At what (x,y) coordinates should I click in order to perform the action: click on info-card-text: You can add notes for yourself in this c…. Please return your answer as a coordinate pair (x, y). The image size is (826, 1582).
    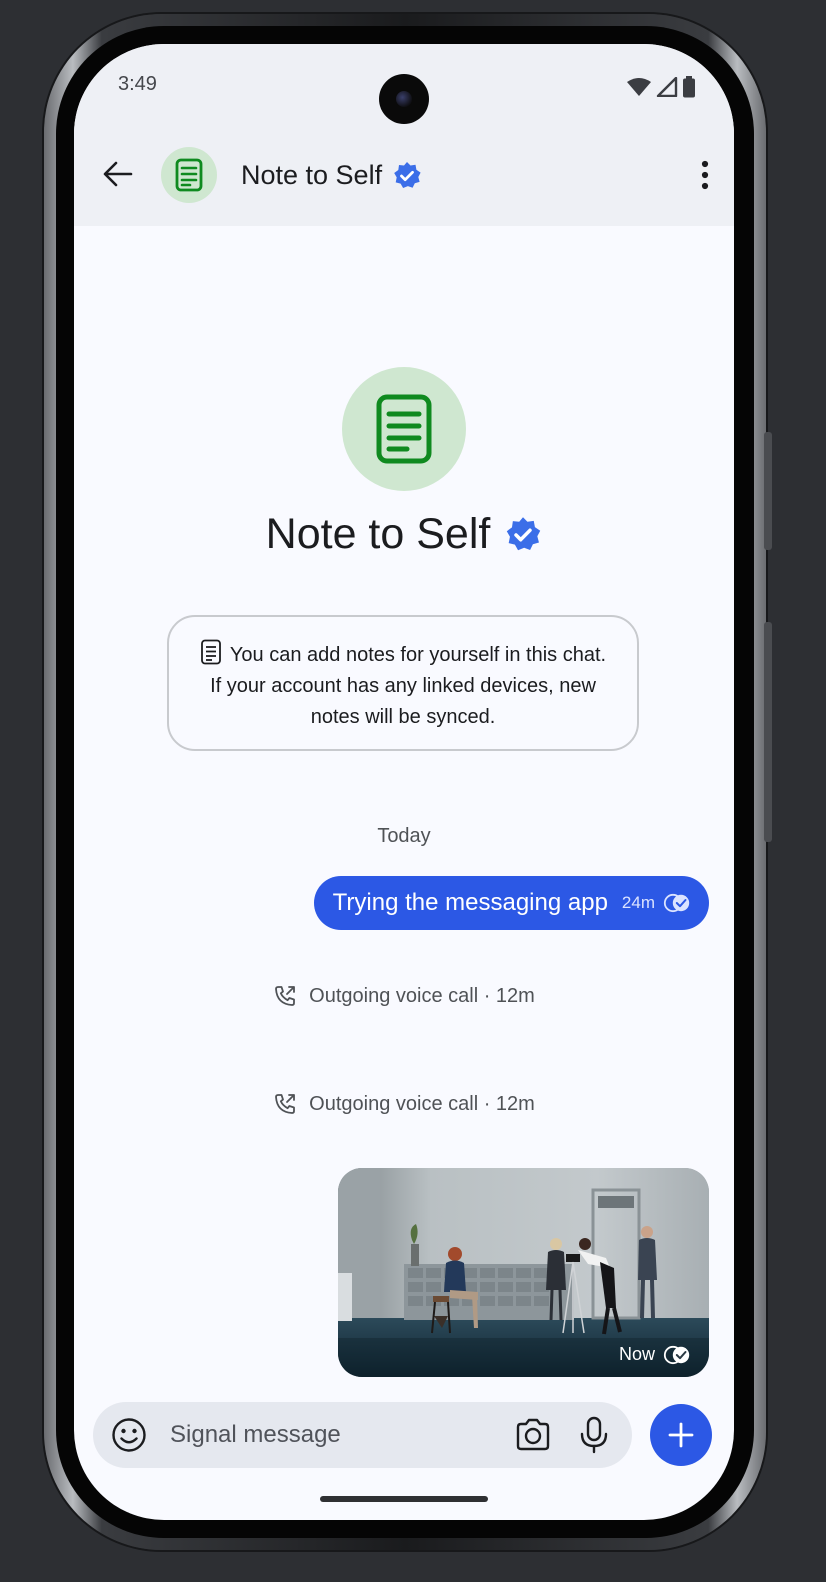
    Looking at the image, I should click on (408, 686).